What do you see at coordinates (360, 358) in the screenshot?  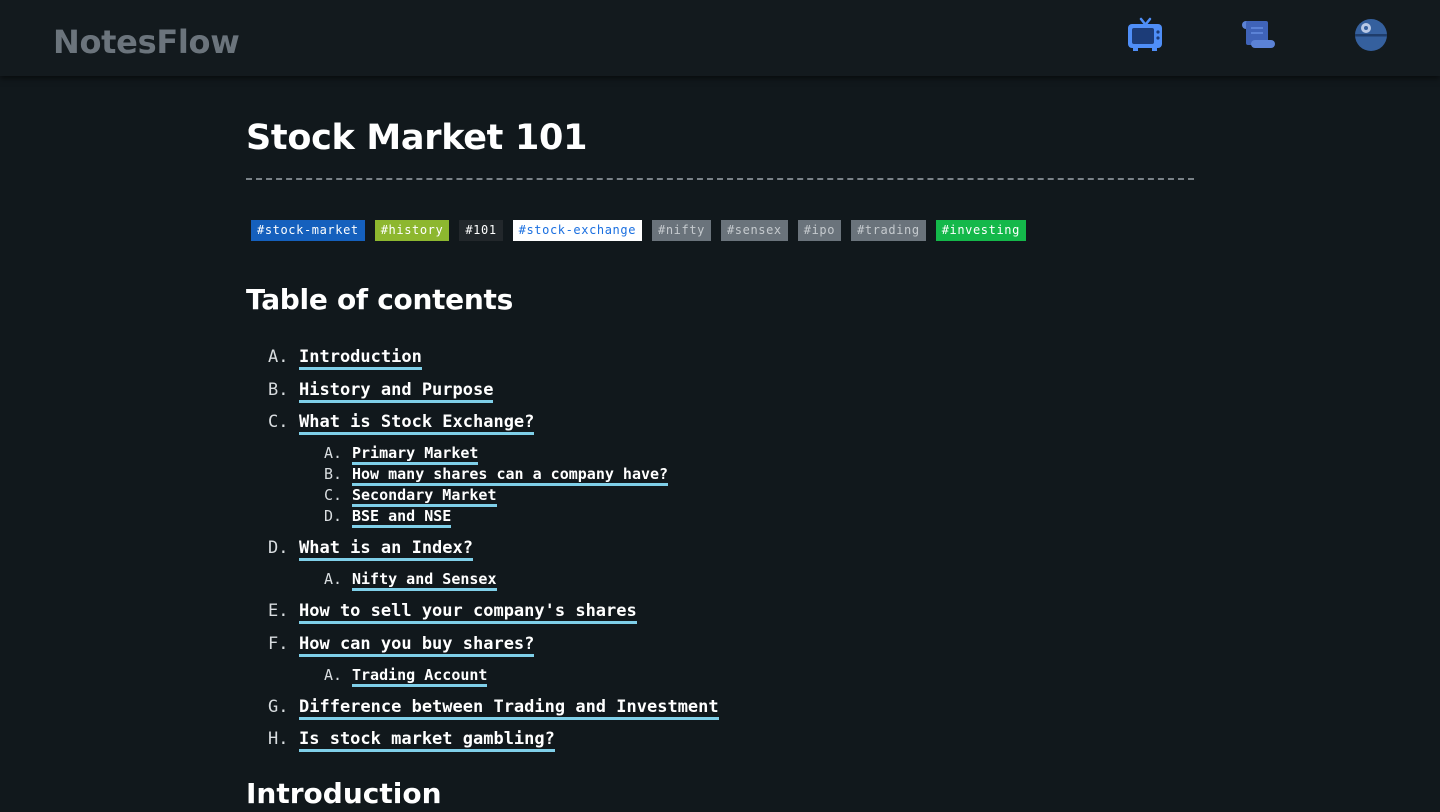 I see `toc-link: Introduction` at bounding box center [360, 358].